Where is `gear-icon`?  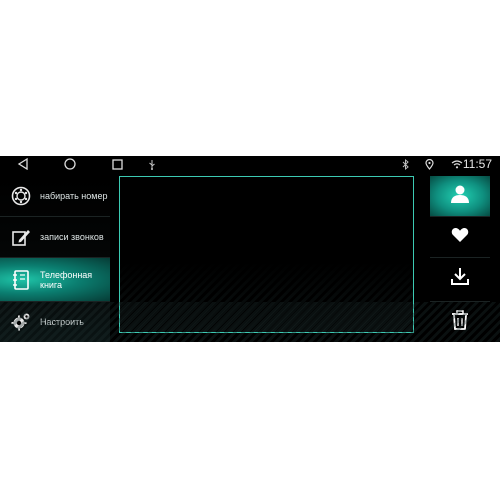
gear-icon is located at coordinates (21, 322).